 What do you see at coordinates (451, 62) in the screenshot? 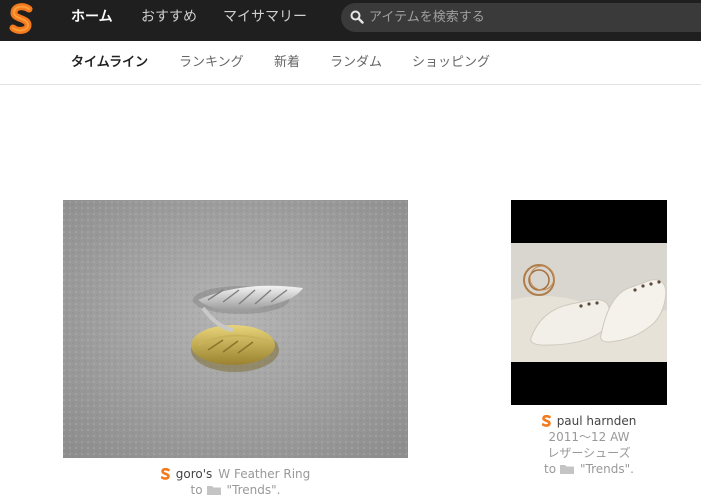
I see `tab-shopping: ショッピング` at bounding box center [451, 62].